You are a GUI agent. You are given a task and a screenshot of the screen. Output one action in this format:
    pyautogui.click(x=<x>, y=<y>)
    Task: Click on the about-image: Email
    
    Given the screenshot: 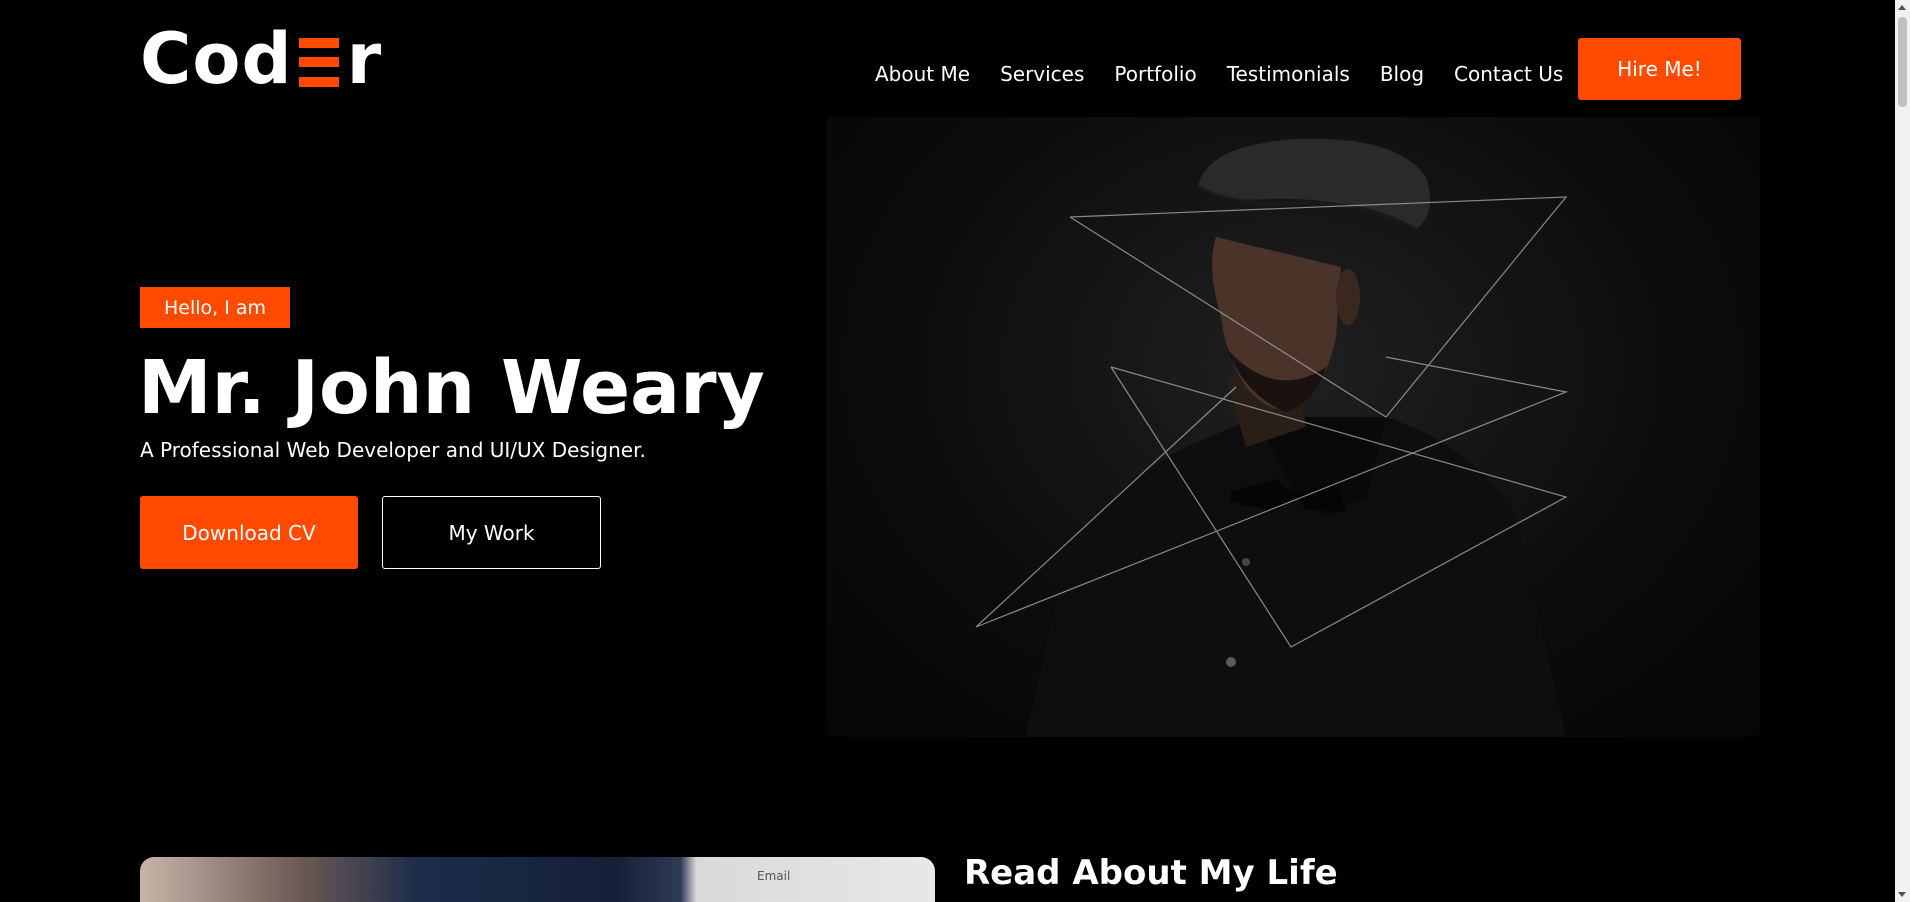 What is the action you would take?
    pyautogui.click(x=537, y=879)
    